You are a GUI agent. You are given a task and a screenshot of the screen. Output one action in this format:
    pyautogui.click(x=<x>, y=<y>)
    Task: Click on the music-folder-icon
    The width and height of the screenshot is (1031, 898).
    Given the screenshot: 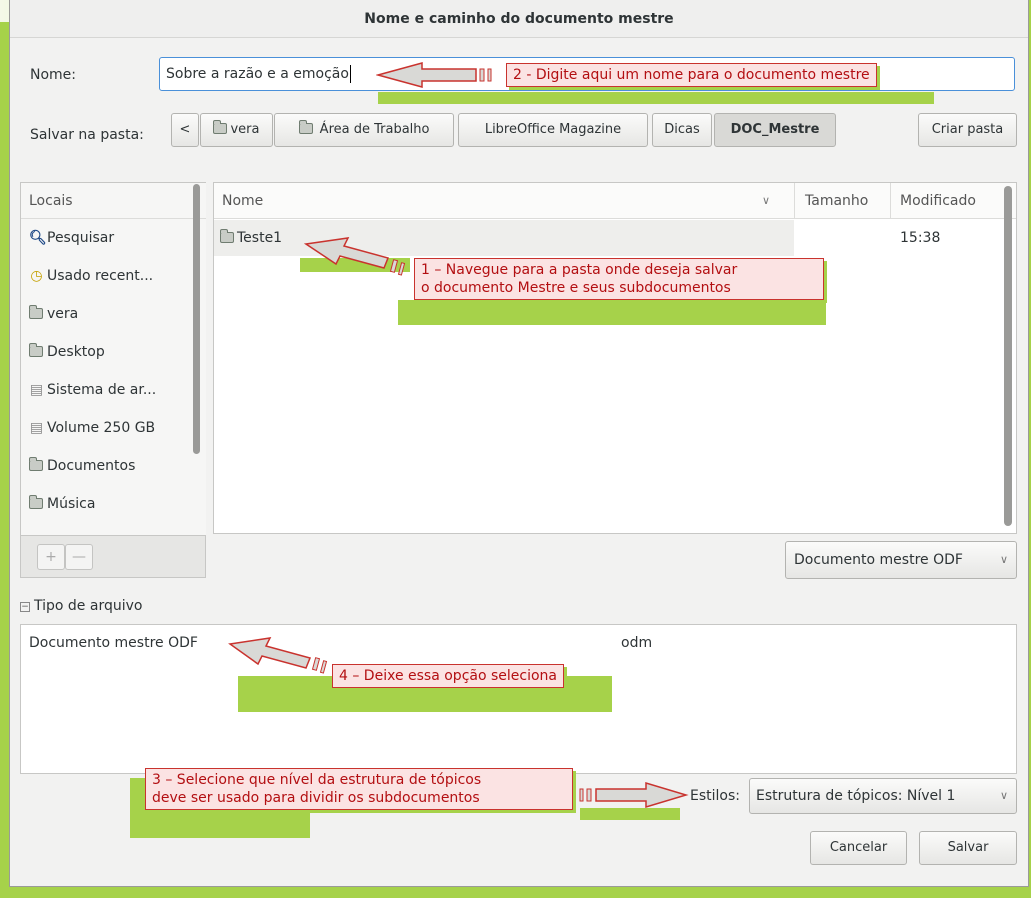 What is the action you would take?
    pyautogui.click(x=36, y=504)
    